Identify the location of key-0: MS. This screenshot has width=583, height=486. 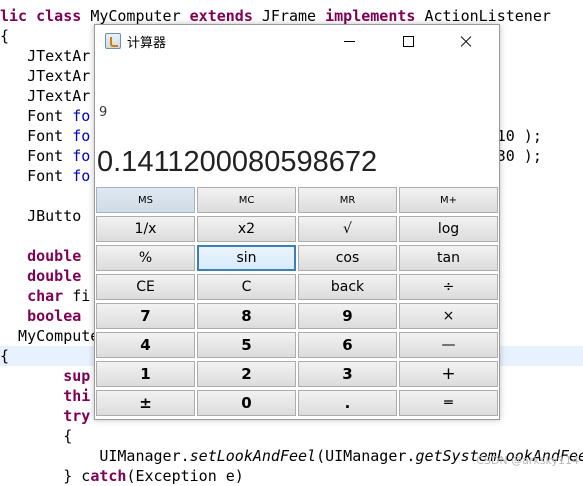
(145, 200).